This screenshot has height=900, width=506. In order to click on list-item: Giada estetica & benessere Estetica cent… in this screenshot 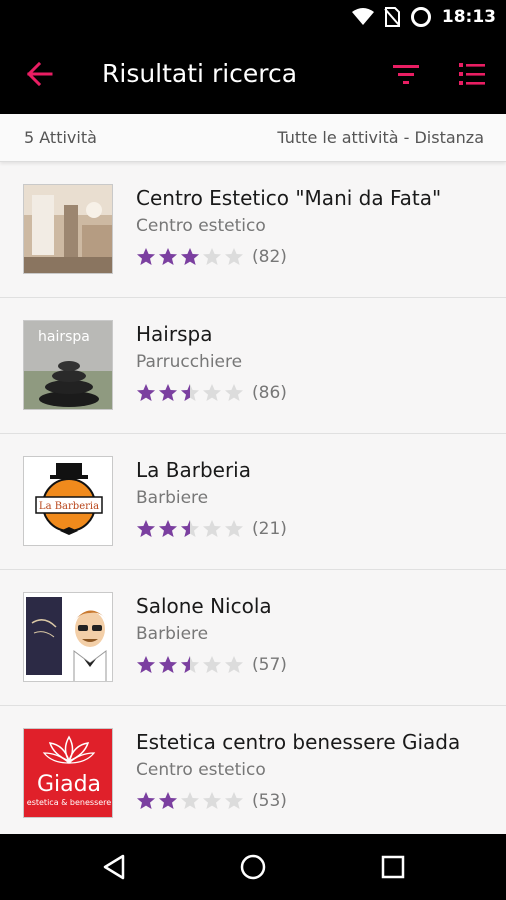, I will do `click(253, 770)`.